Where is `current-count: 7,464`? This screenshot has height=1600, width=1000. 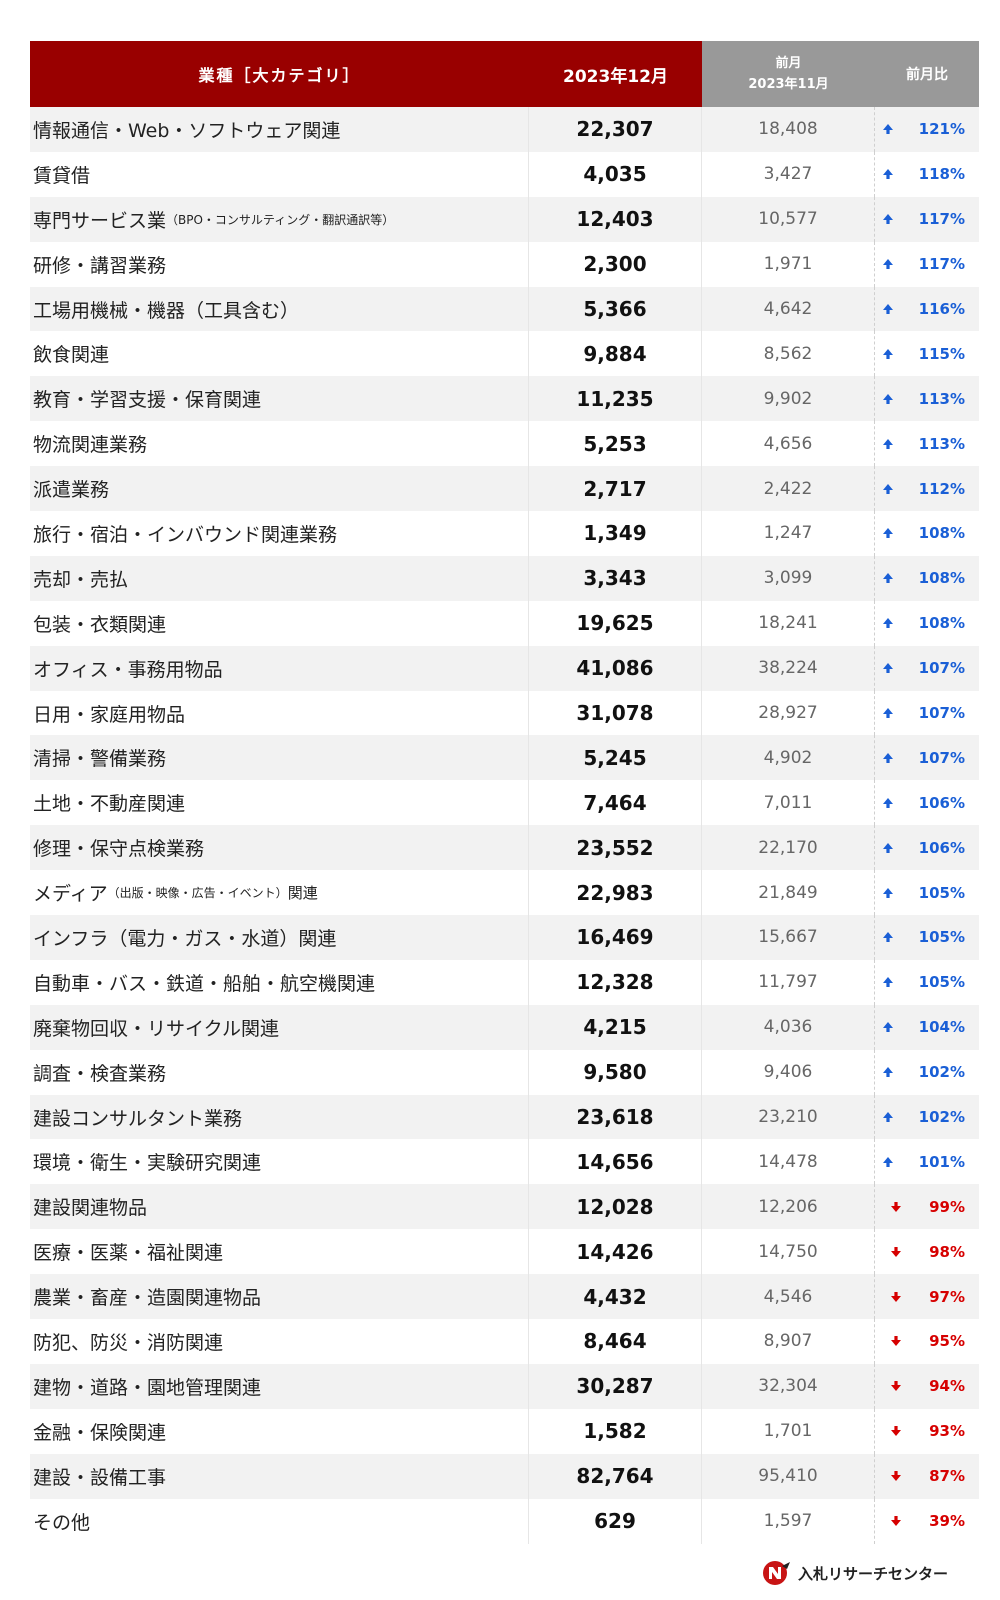
current-count: 7,464 is located at coordinates (615, 803).